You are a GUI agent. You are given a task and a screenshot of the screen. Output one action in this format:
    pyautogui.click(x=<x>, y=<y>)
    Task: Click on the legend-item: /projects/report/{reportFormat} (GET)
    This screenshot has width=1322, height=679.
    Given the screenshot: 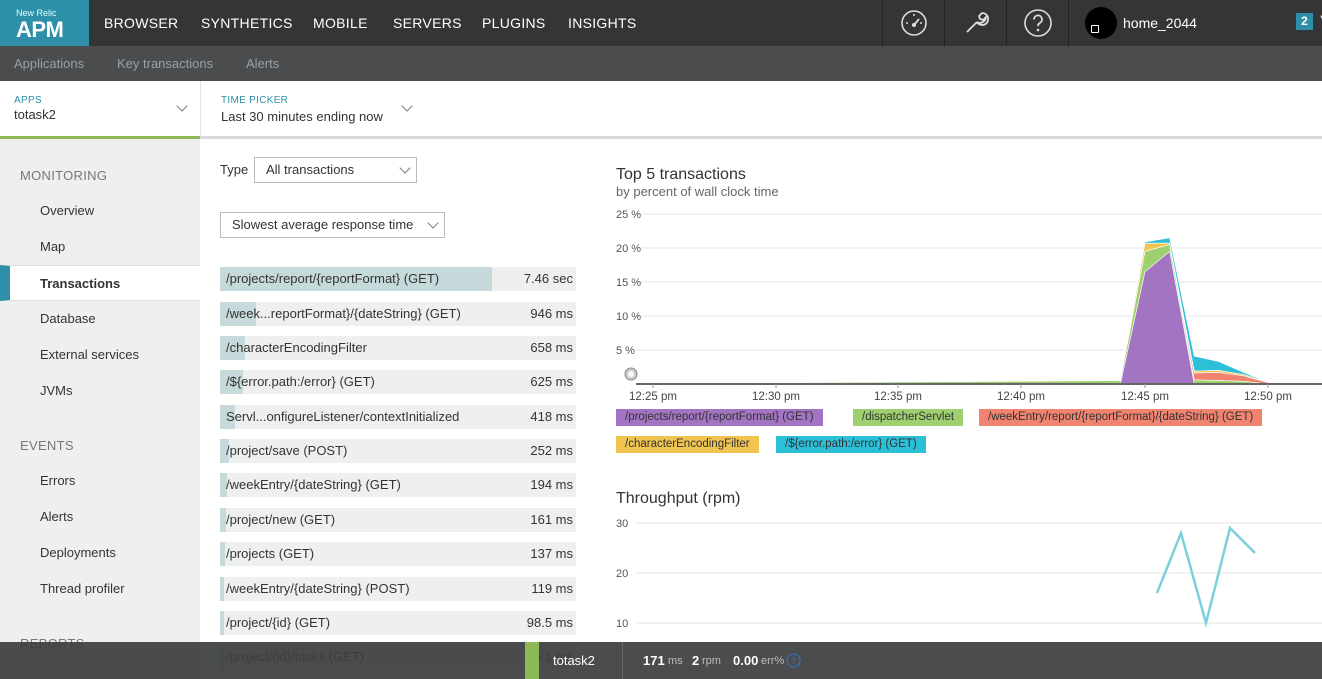 What is the action you would take?
    pyautogui.click(x=719, y=417)
    